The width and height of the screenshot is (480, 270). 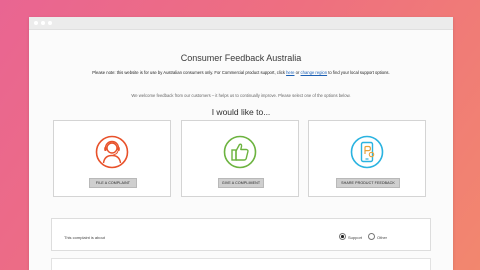 I want to click on complaint-type-panel: This complaint is about Support Other, so click(x=241, y=234).